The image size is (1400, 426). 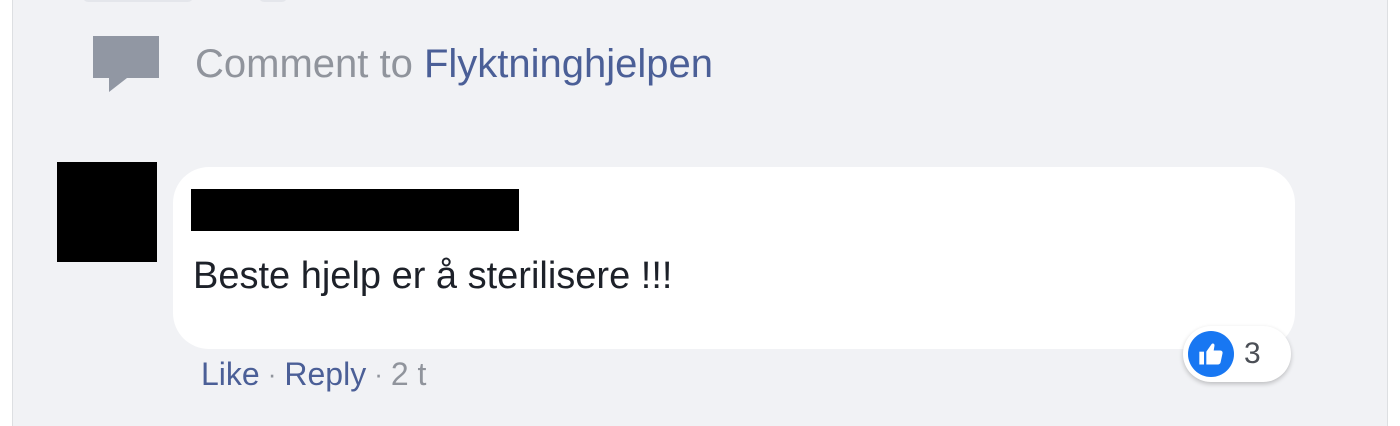 I want to click on thumbs-up-icon, so click(x=1211, y=354).